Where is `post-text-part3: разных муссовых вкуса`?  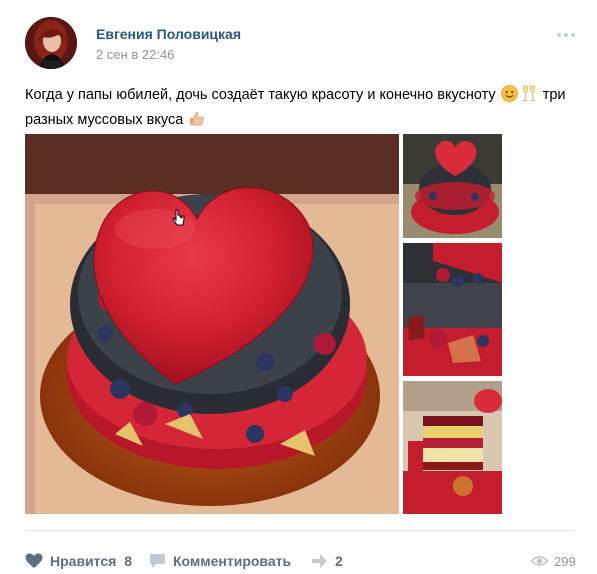 post-text-part3: разных муссовых вкуса is located at coordinates (104, 120).